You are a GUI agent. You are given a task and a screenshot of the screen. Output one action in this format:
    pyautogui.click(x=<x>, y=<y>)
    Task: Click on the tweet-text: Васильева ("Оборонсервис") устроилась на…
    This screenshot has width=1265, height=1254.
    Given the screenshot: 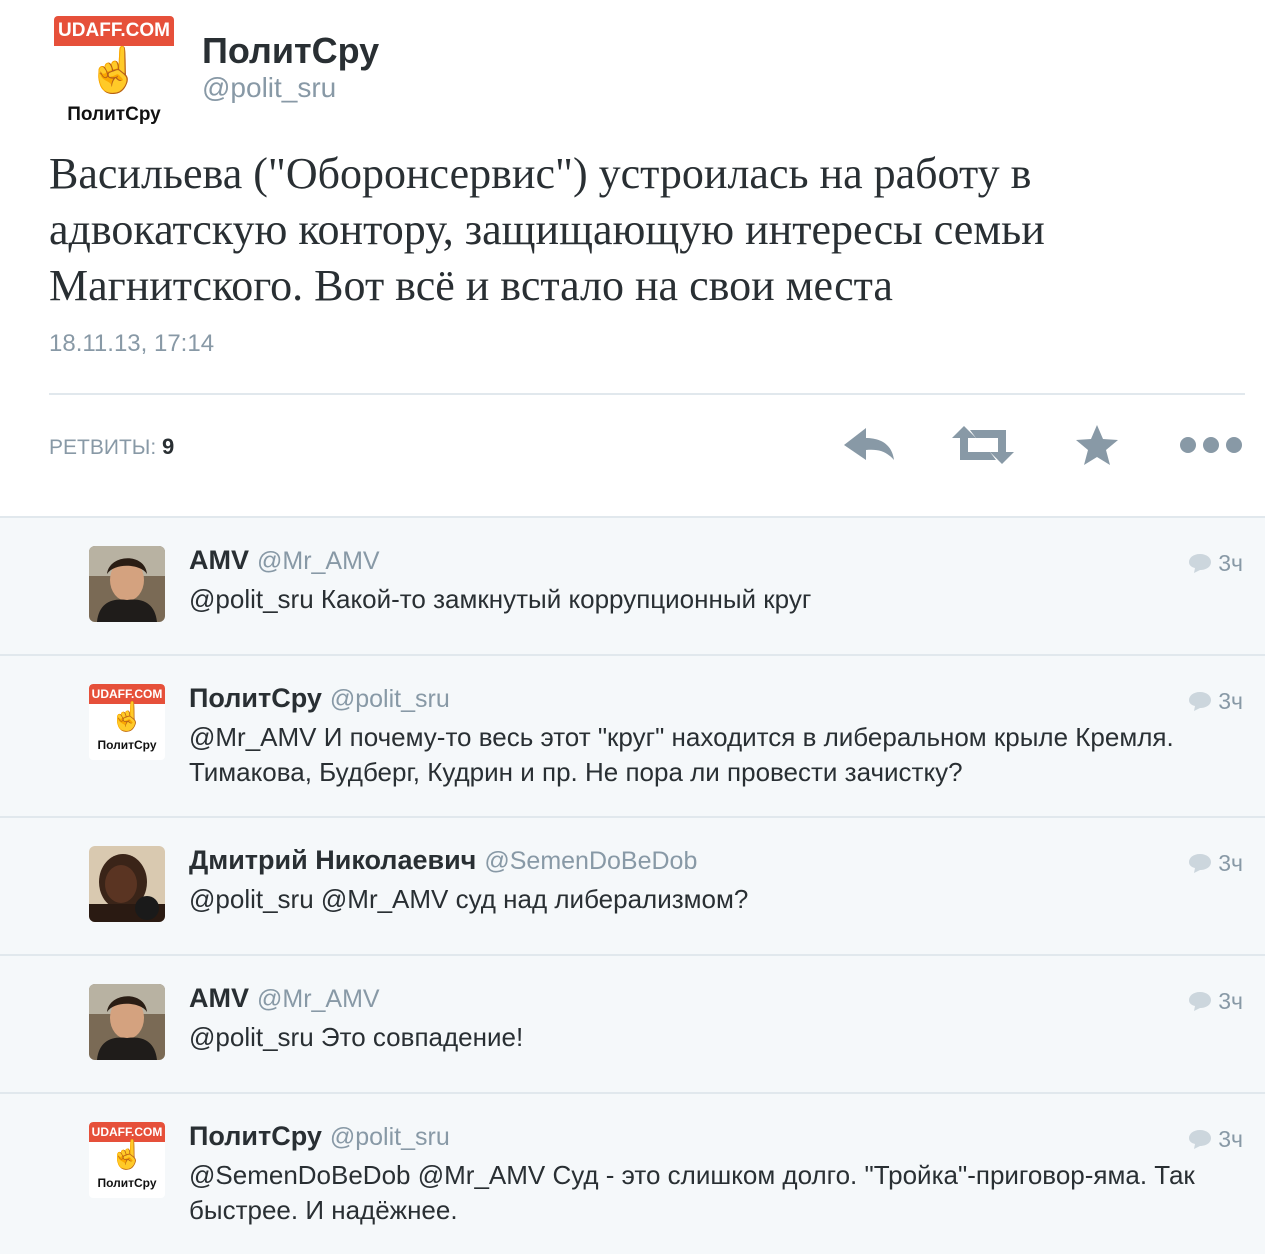 What is the action you would take?
    pyautogui.click(x=547, y=229)
    